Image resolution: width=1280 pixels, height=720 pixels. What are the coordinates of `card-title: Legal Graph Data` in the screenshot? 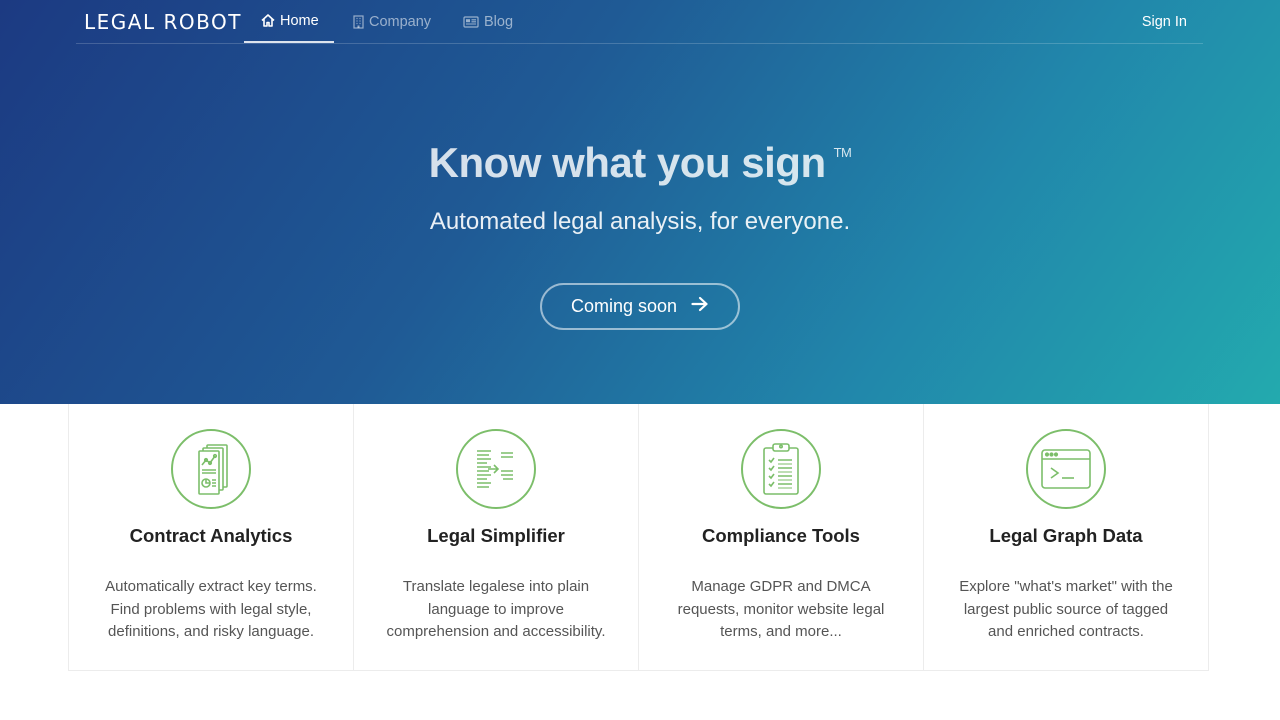 It's located at (1066, 535).